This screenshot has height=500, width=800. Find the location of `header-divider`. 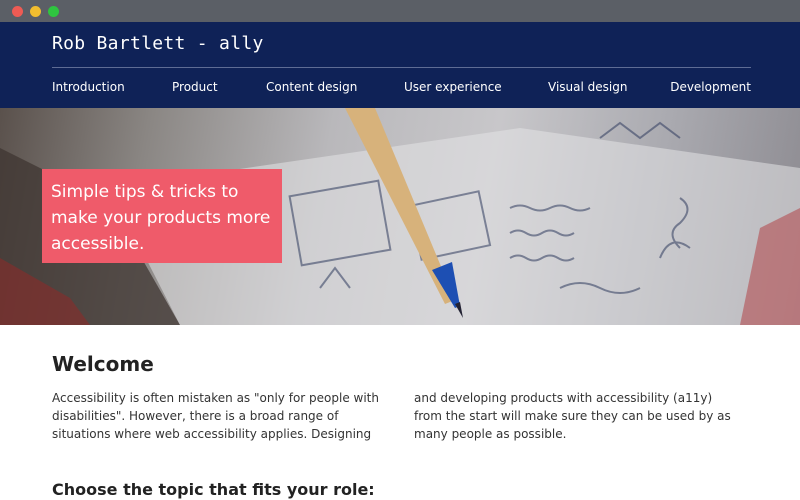

header-divider is located at coordinates (401, 67).